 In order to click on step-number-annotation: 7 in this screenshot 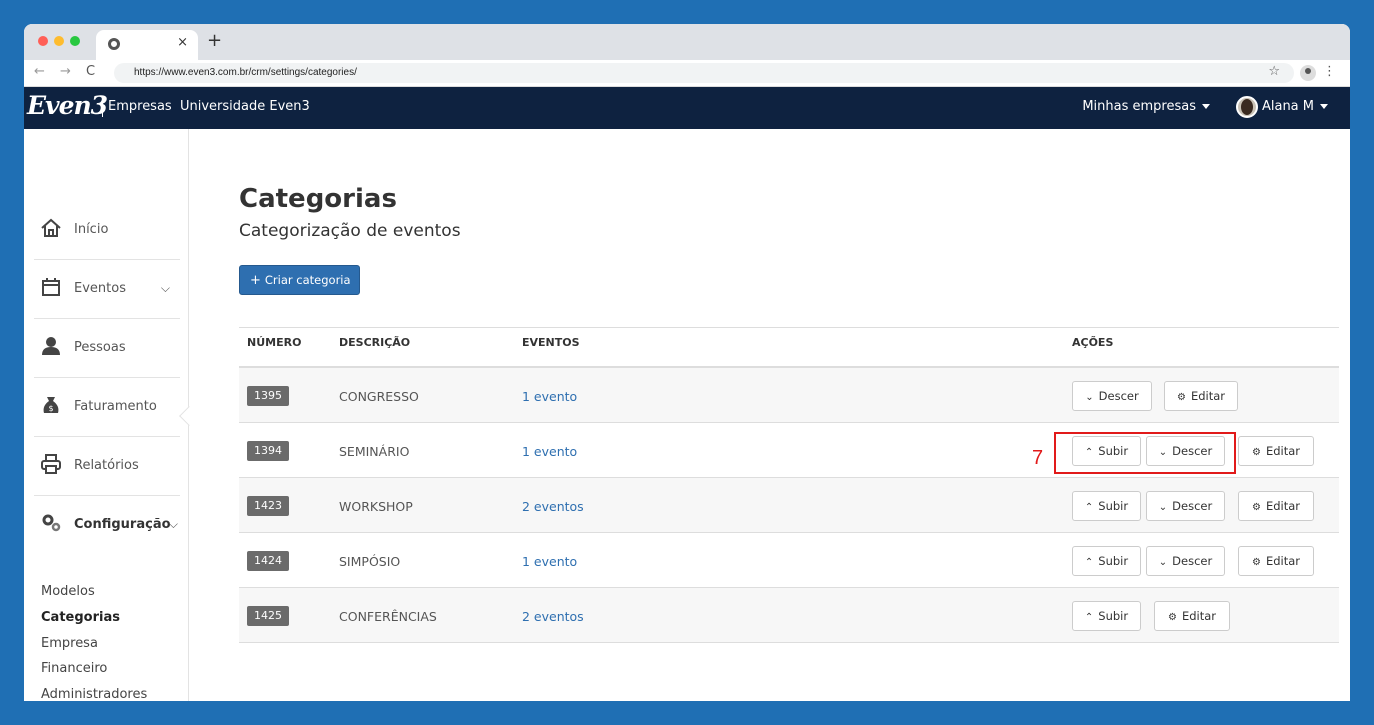, I will do `click(1038, 458)`.